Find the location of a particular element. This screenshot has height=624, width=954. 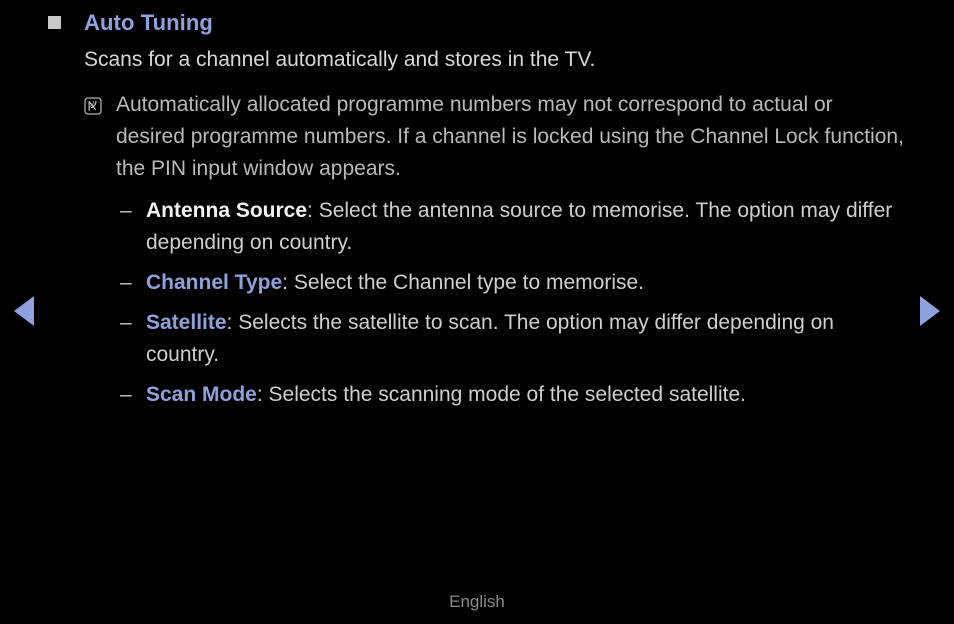

square-bullet-icon is located at coordinates (54, 22).